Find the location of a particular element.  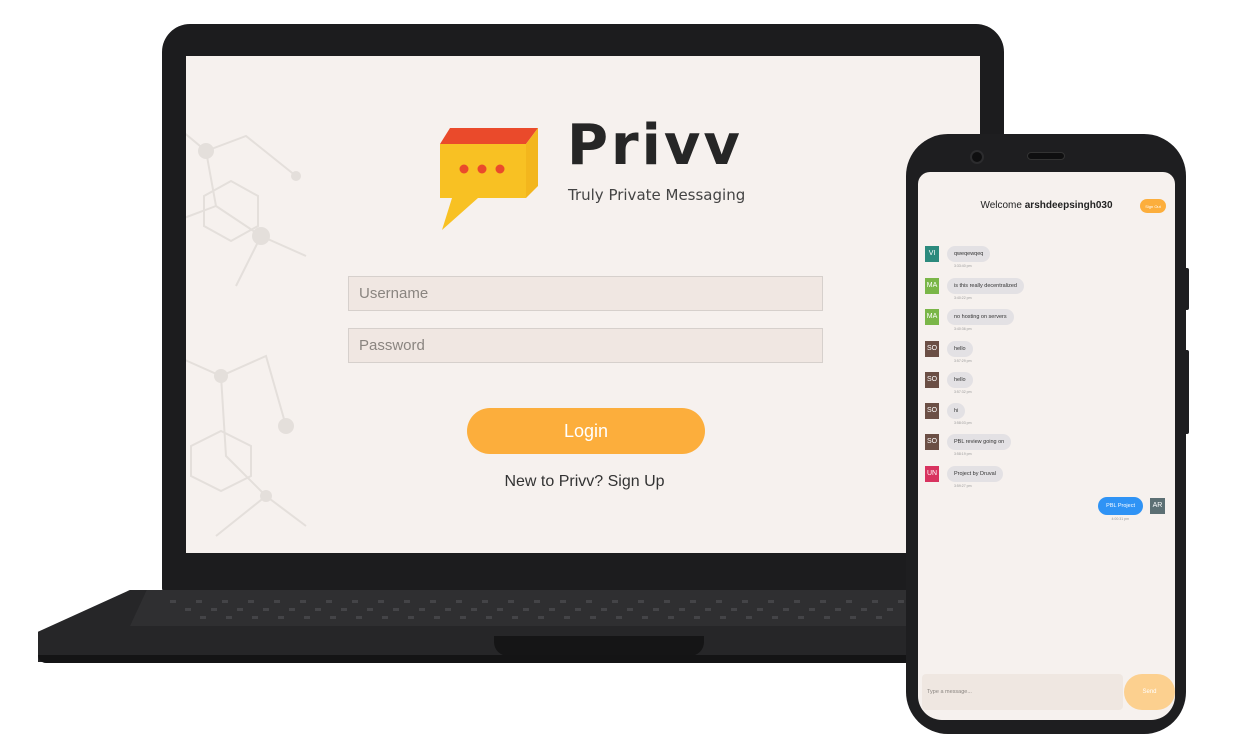

own-message-bubble: PBL Project is located at coordinates (1120, 506).